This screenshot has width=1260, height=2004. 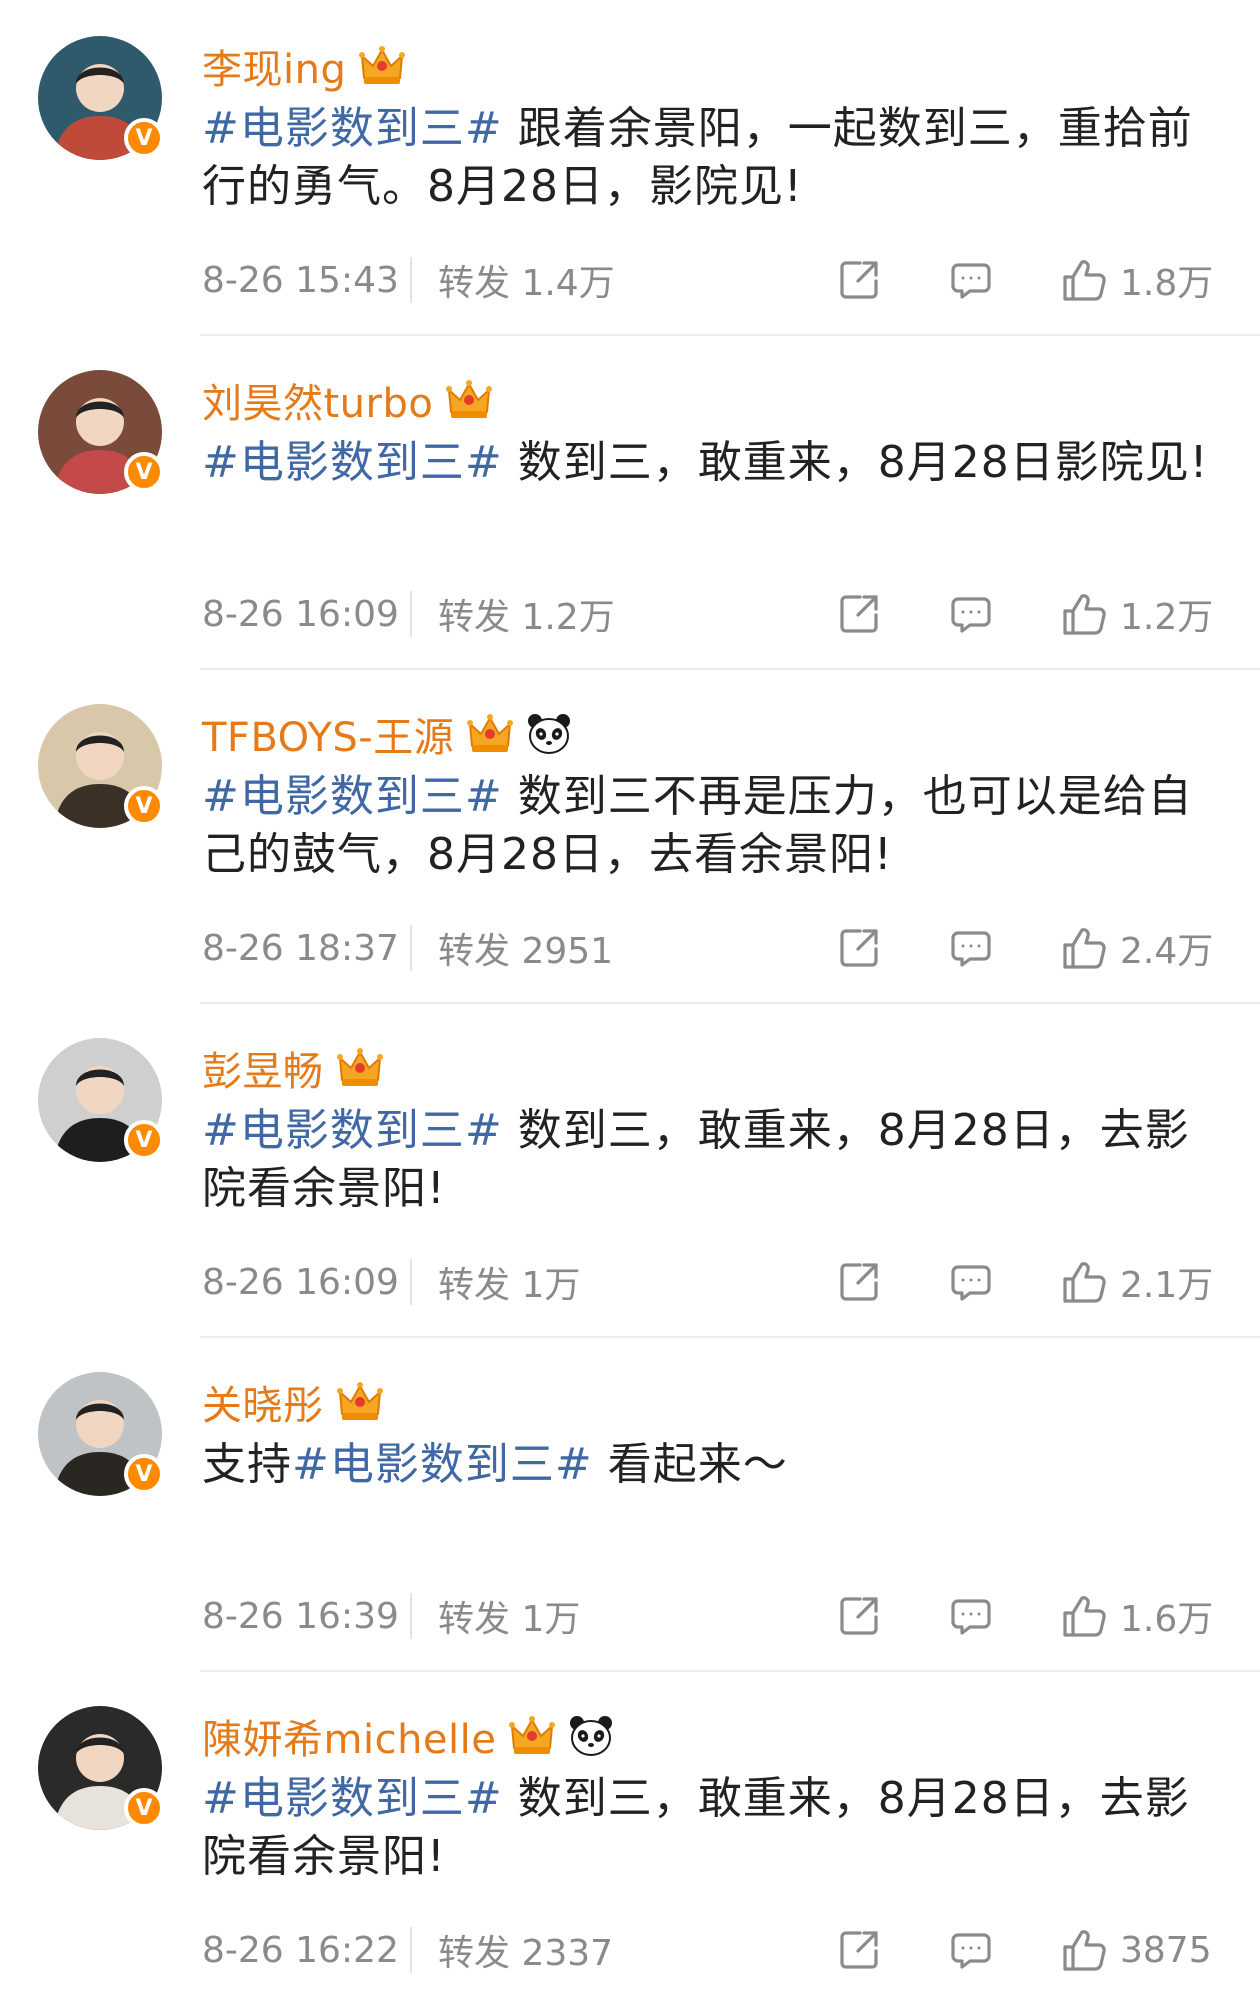 What do you see at coordinates (1167, 1619) in the screenshot?
I see `like-count: 1.6万` at bounding box center [1167, 1619].